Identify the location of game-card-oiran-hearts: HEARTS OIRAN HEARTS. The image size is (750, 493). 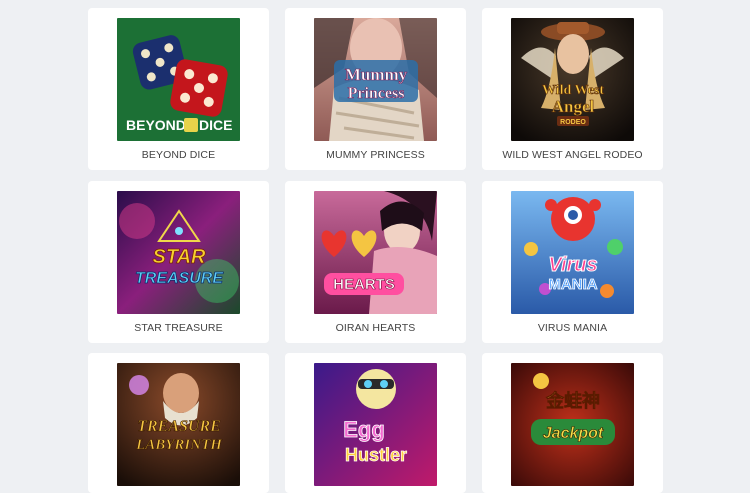
(375, 262).